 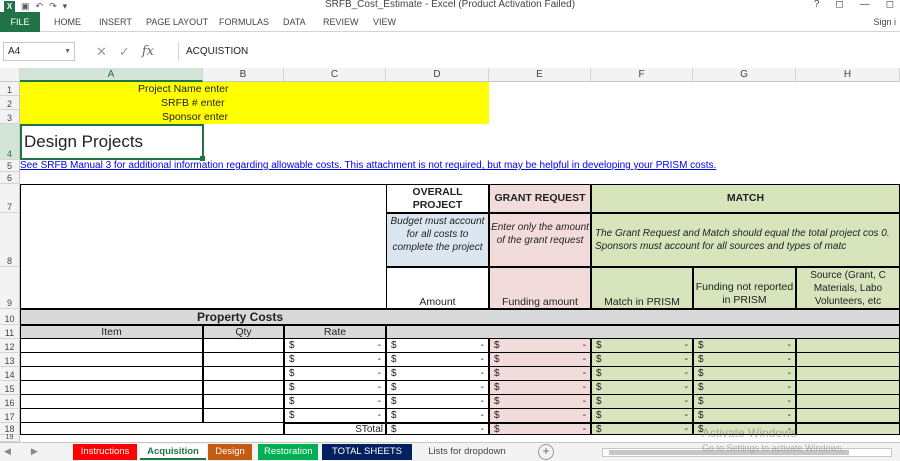 I want to click on restore-icon: ◻, so click(x=890, y=5).